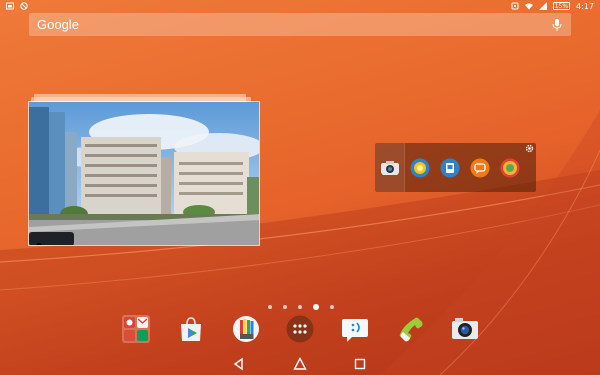  I want to click on flashlight-icon, so click(420, 168).